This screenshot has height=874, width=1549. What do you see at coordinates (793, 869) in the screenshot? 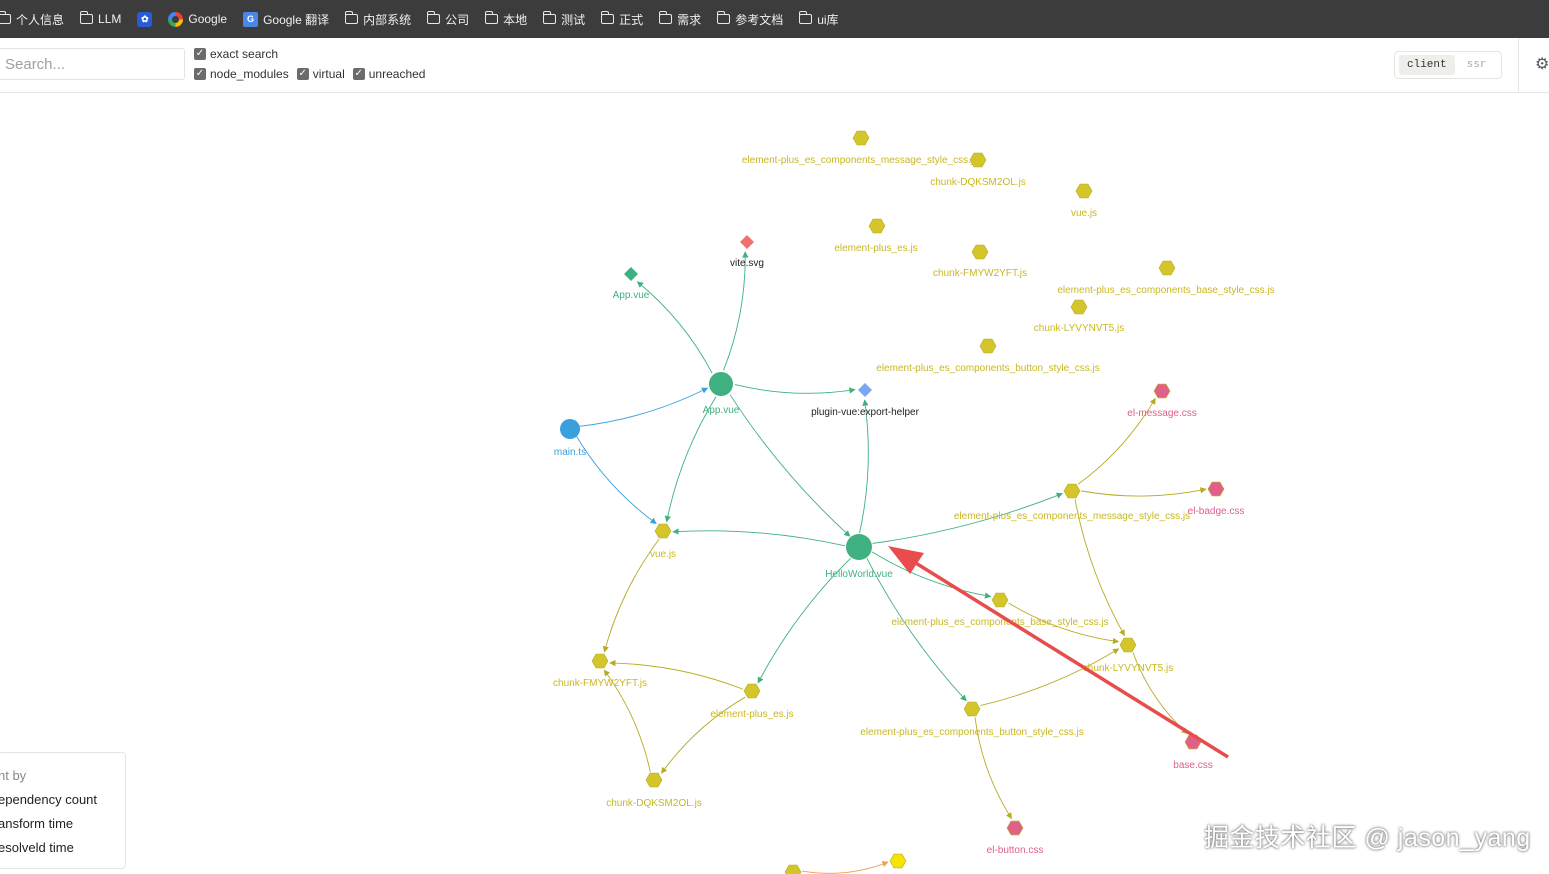
I see `graph-node-bottom2` at bounding box center [793, 869].